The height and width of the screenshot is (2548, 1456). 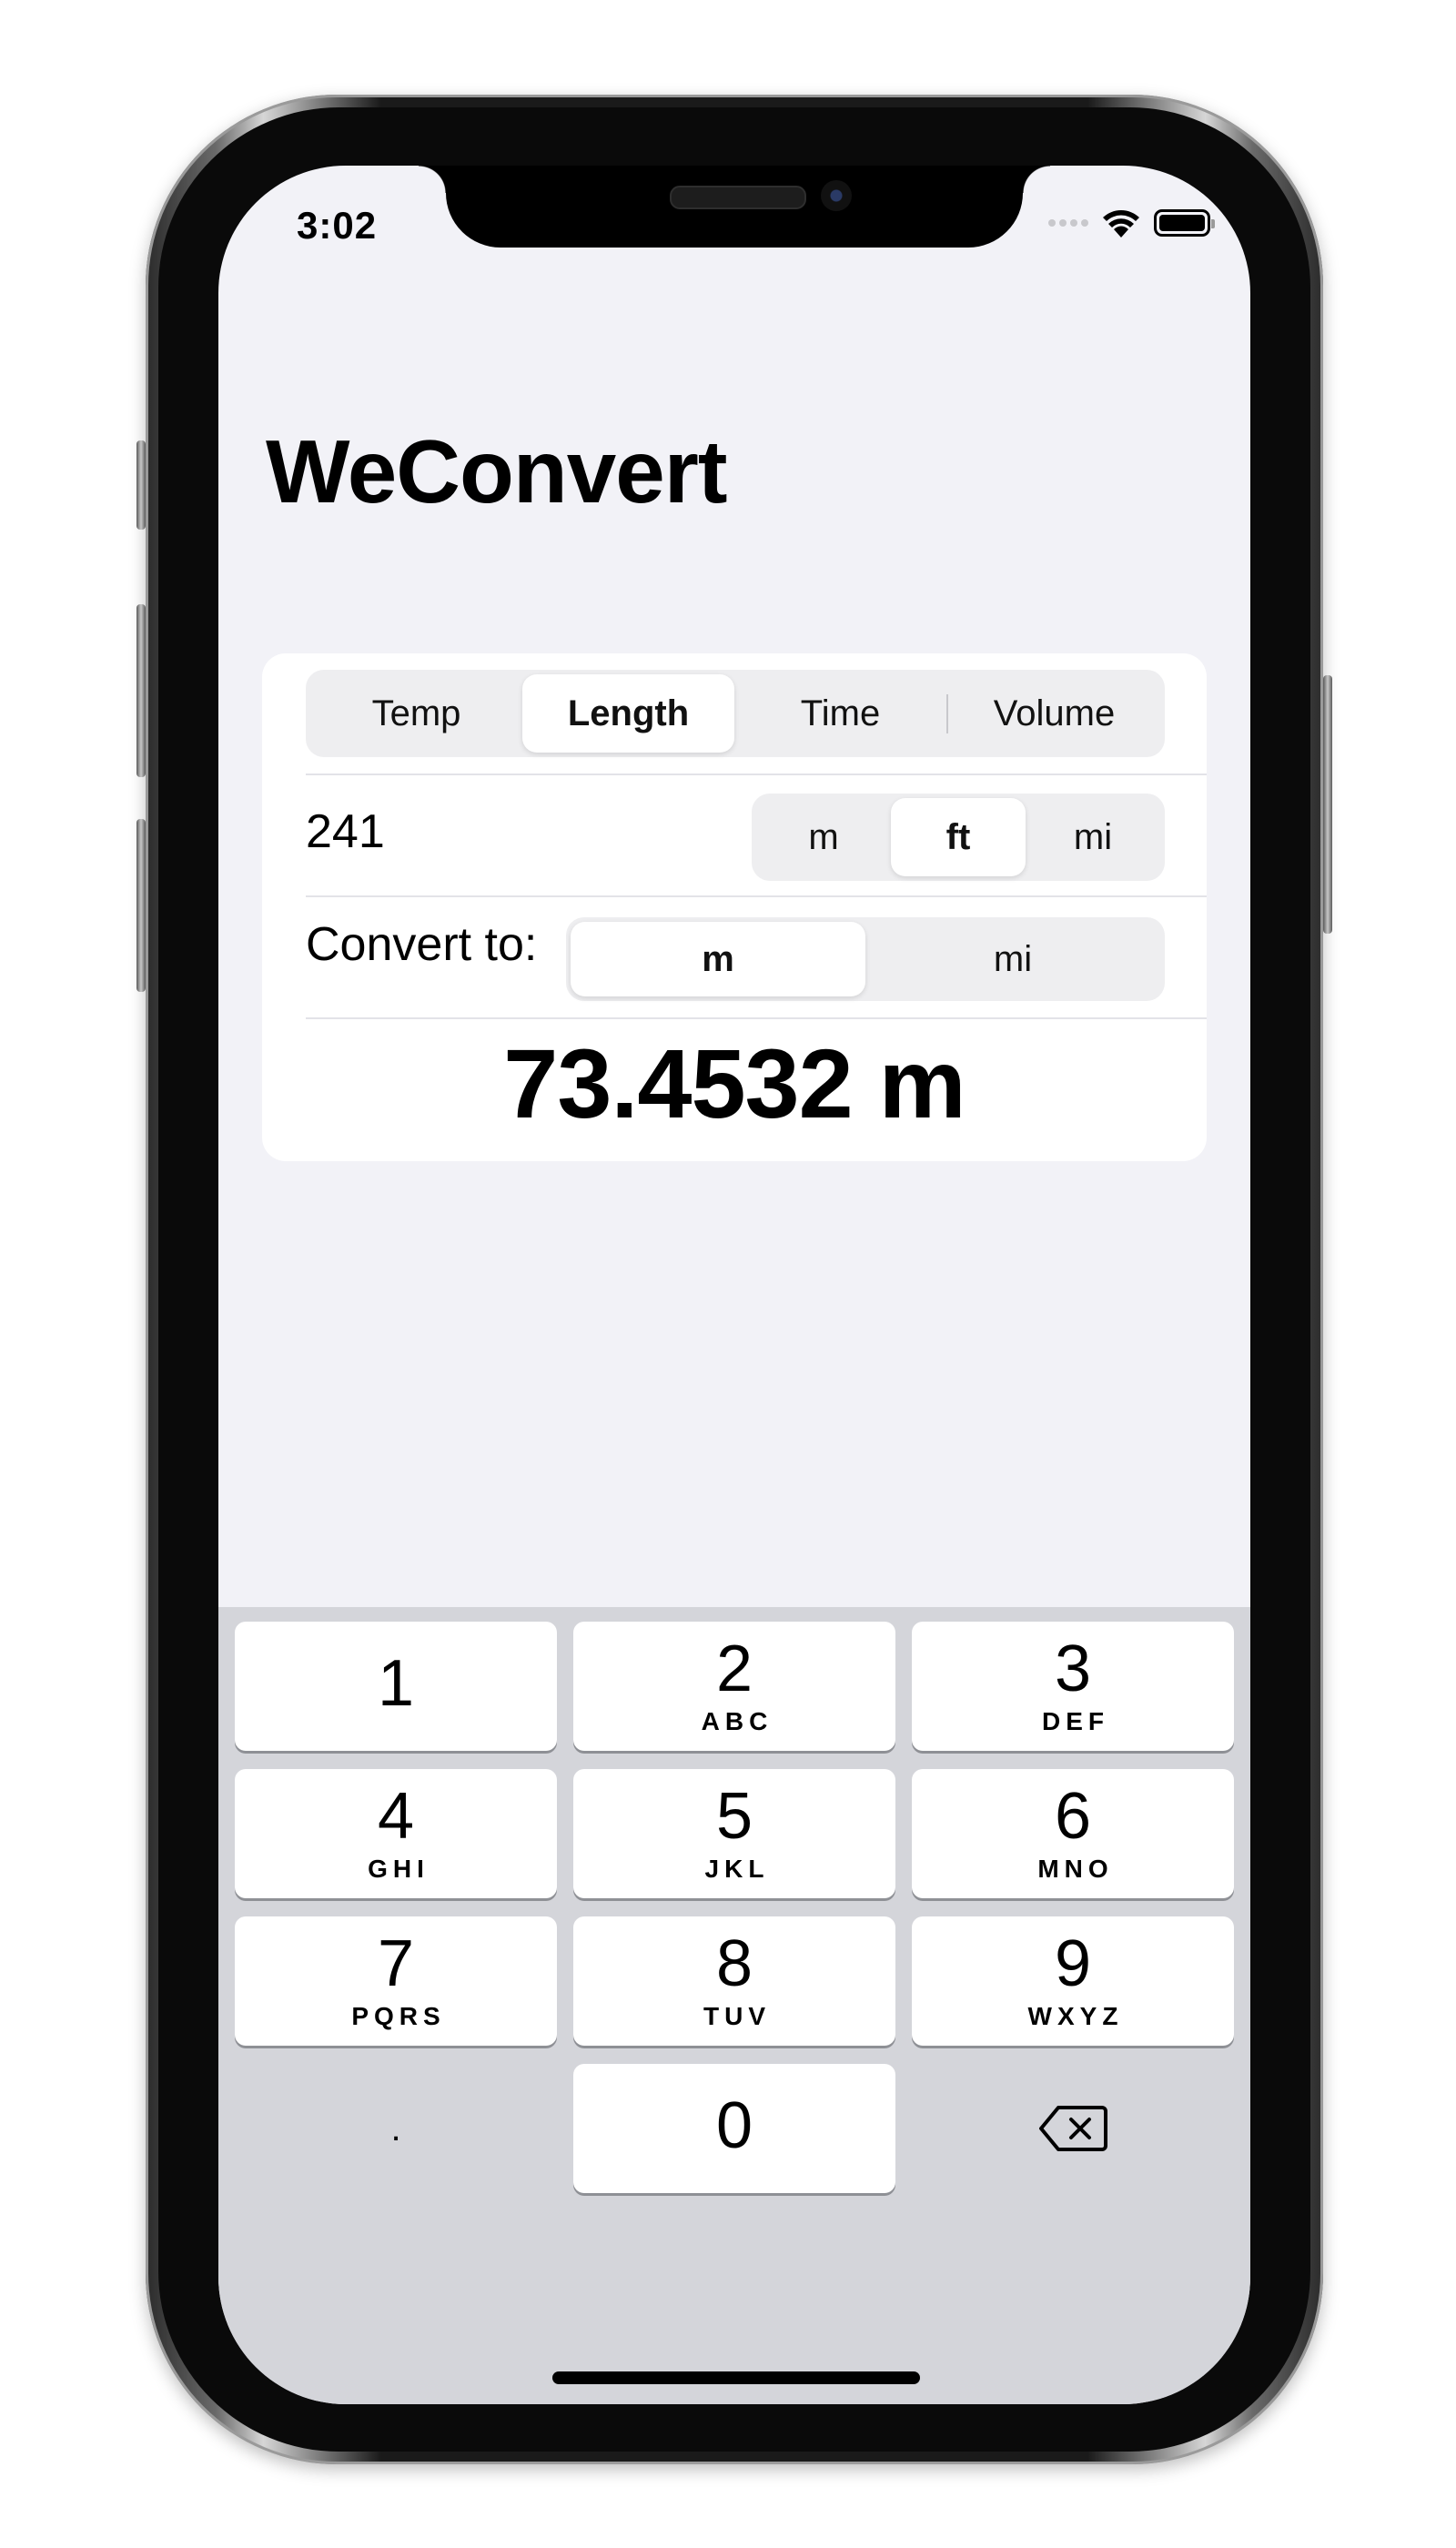 I want to click on key-5: 5 JKL, so click(x=734, y=1834).